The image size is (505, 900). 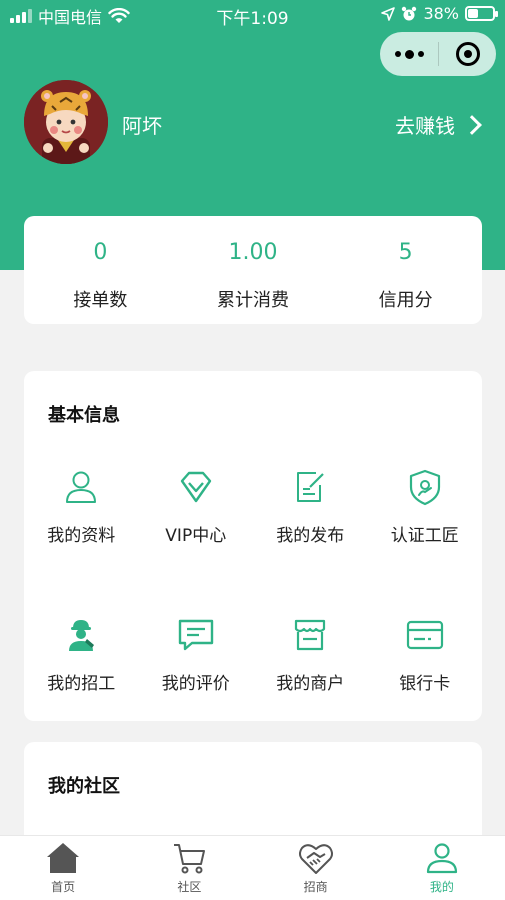 What do you see at coordinates (189, 887) in the screenshot?
I see `tab-label: 社区` at bounding box center [189, 887].